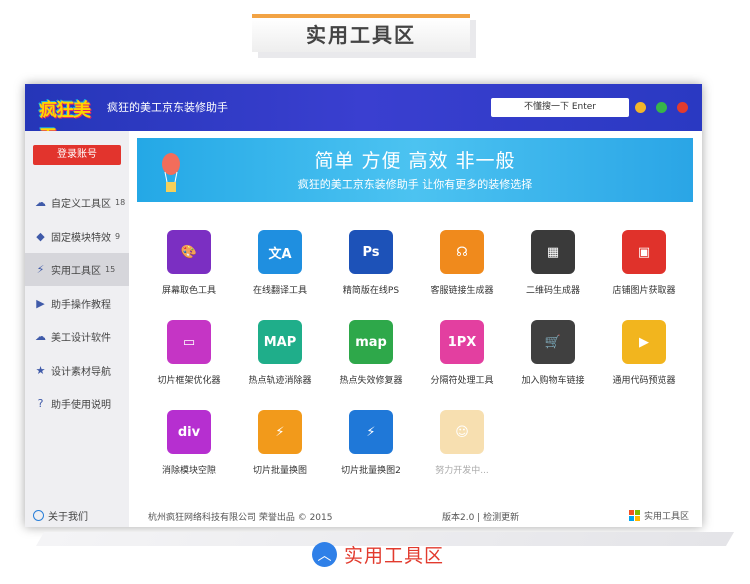 The image size is (750, 584). I want to click on windows-icon, so click(634, 515).